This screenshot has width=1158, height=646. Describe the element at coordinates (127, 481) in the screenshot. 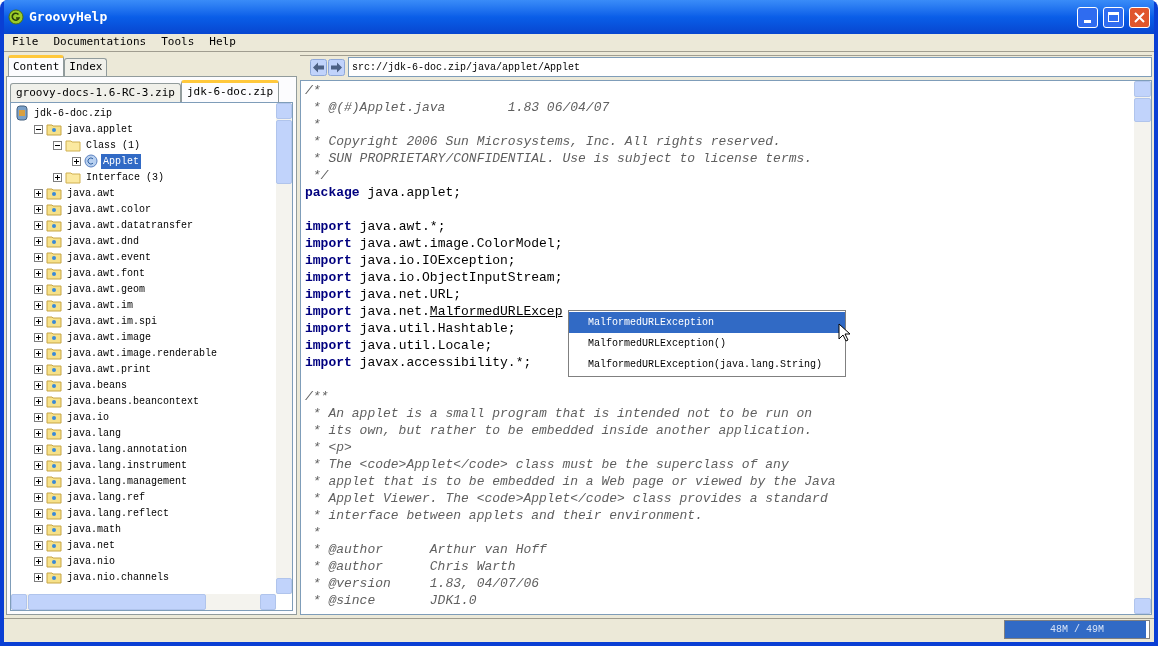

I see `tree-item: java.lang.management` at that location.